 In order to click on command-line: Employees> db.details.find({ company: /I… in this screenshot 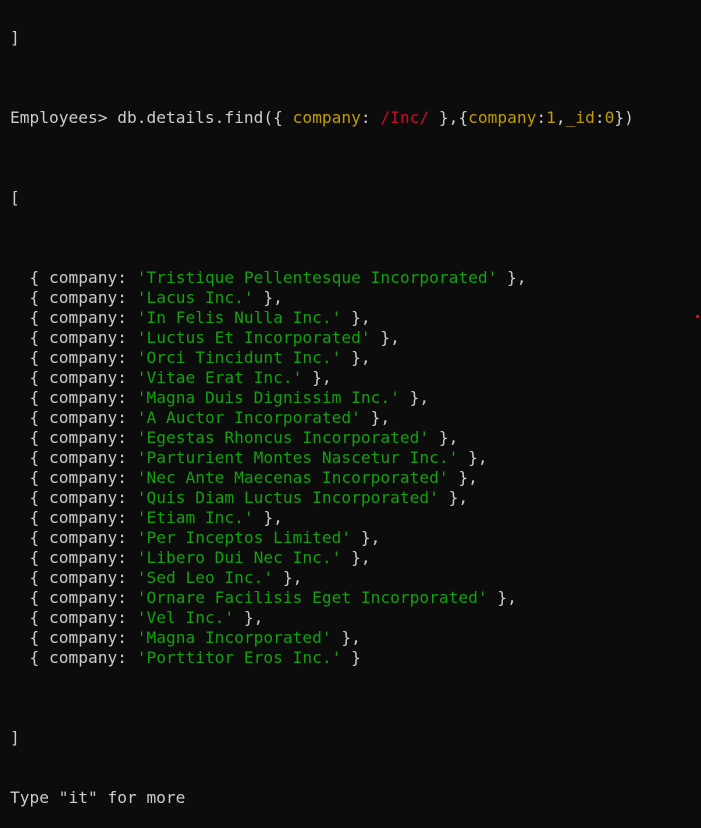, I will do `click(355, 118)`.